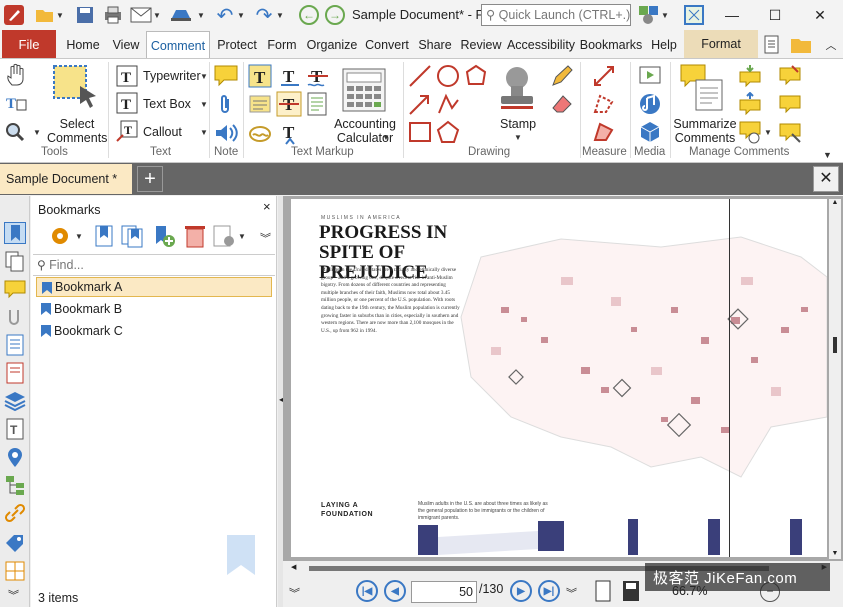 This screenshot has width=843, height=607. I want to click on back-icon: ←, so click(309, 15).